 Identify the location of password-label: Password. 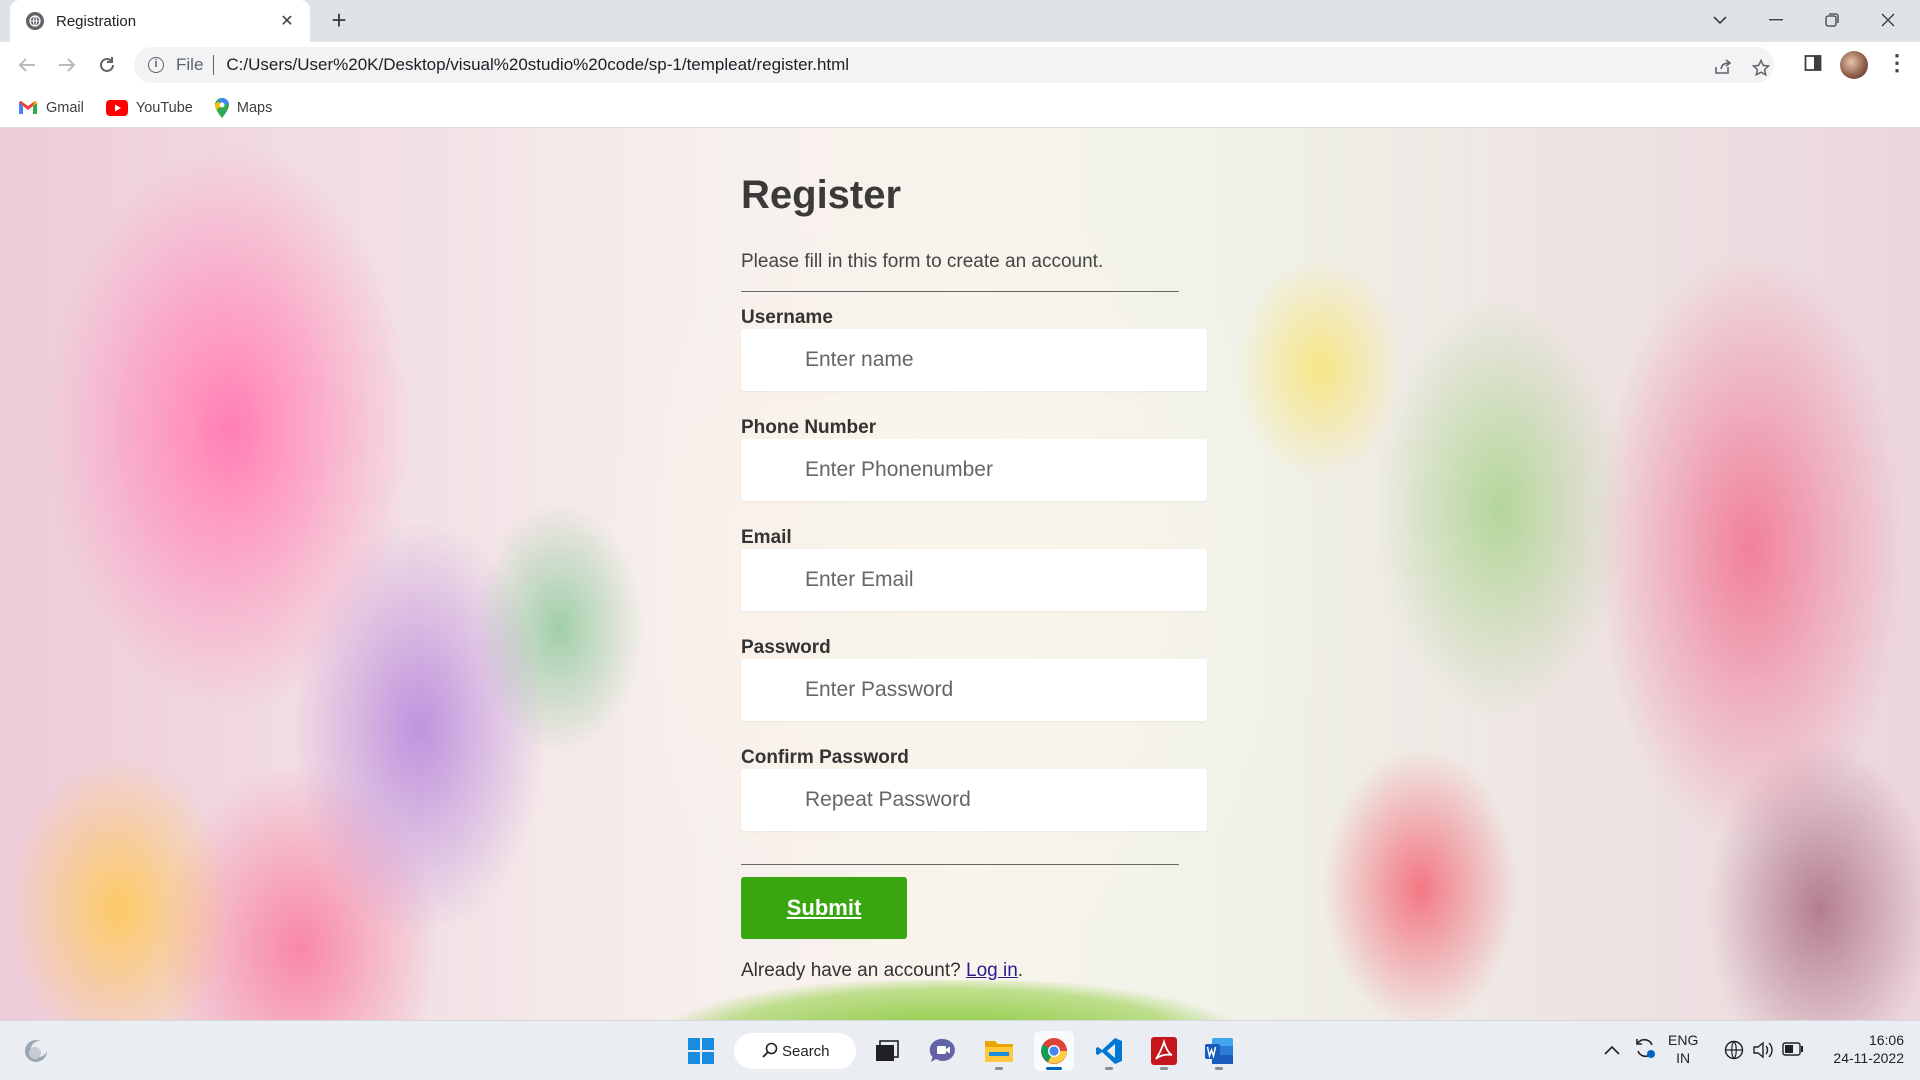
(786, 647).